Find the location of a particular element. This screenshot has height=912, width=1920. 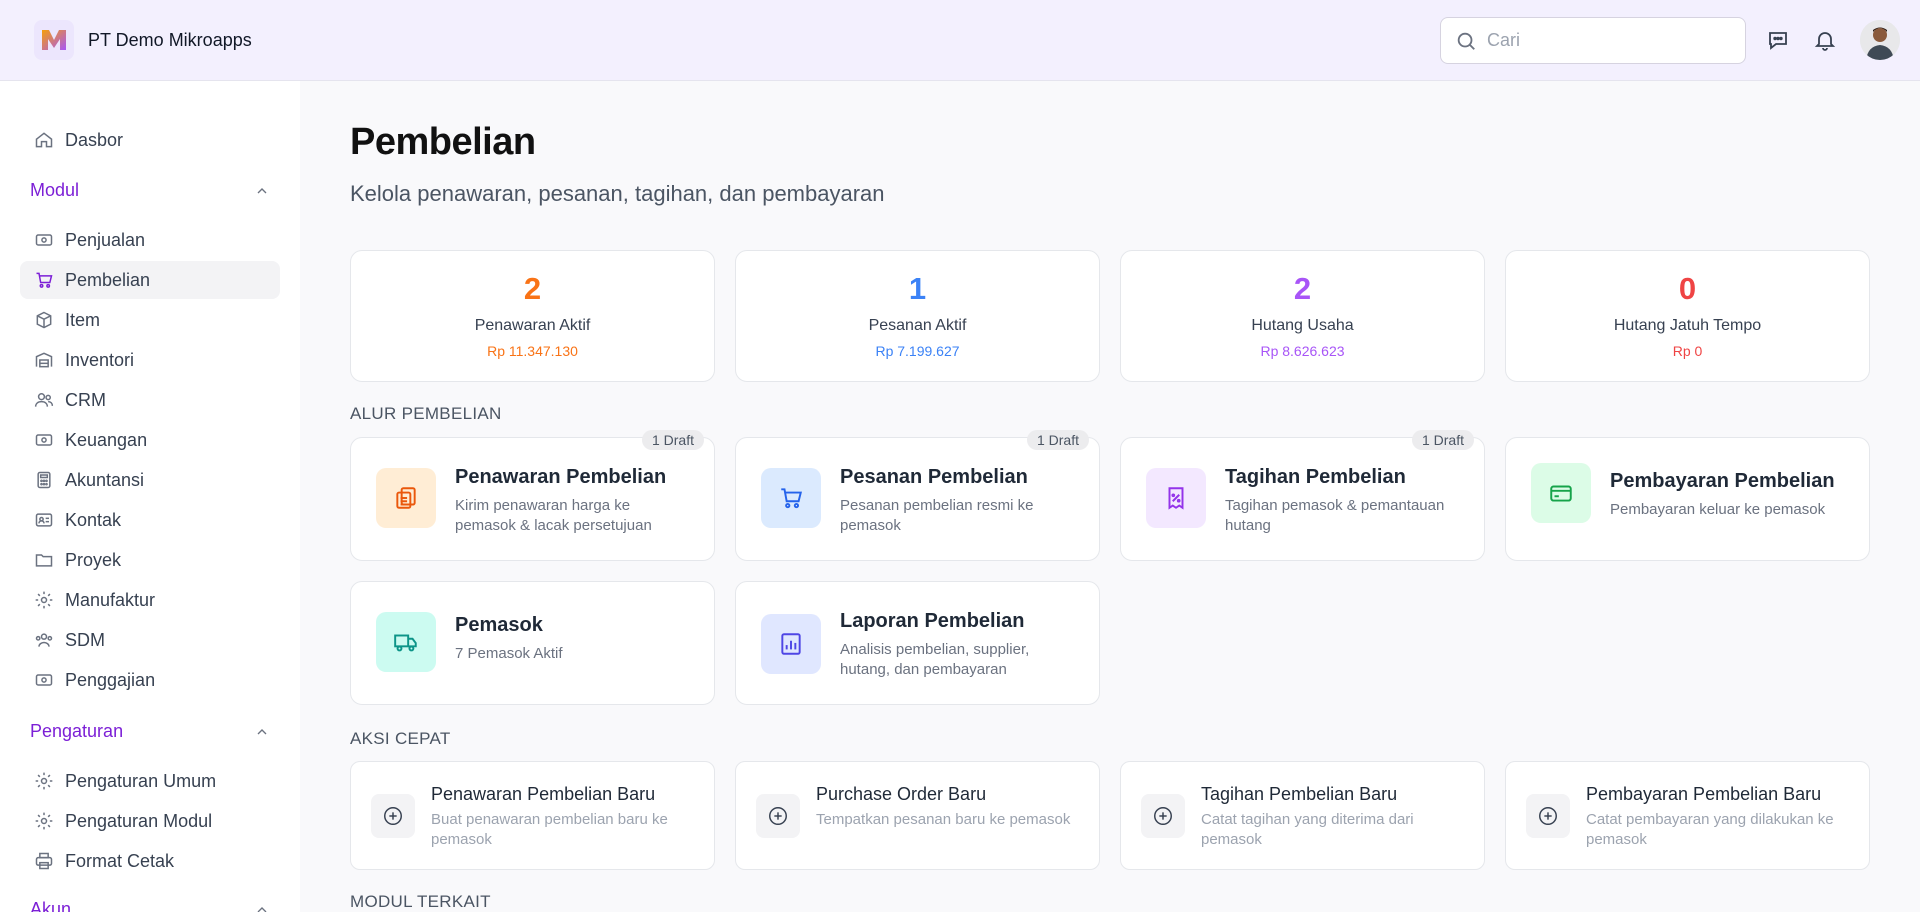

sidebar-item-manufaktur: Manufaktur is located at coordinates (150, 600).